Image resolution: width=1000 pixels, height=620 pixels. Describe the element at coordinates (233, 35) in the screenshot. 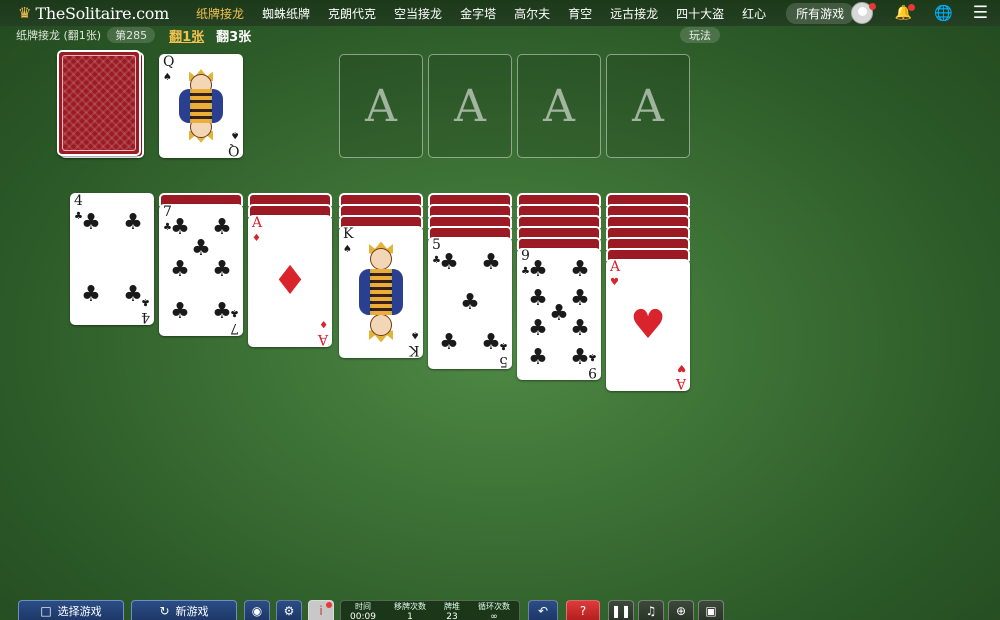

I see `draw-three-option: 翻3张` at that location.